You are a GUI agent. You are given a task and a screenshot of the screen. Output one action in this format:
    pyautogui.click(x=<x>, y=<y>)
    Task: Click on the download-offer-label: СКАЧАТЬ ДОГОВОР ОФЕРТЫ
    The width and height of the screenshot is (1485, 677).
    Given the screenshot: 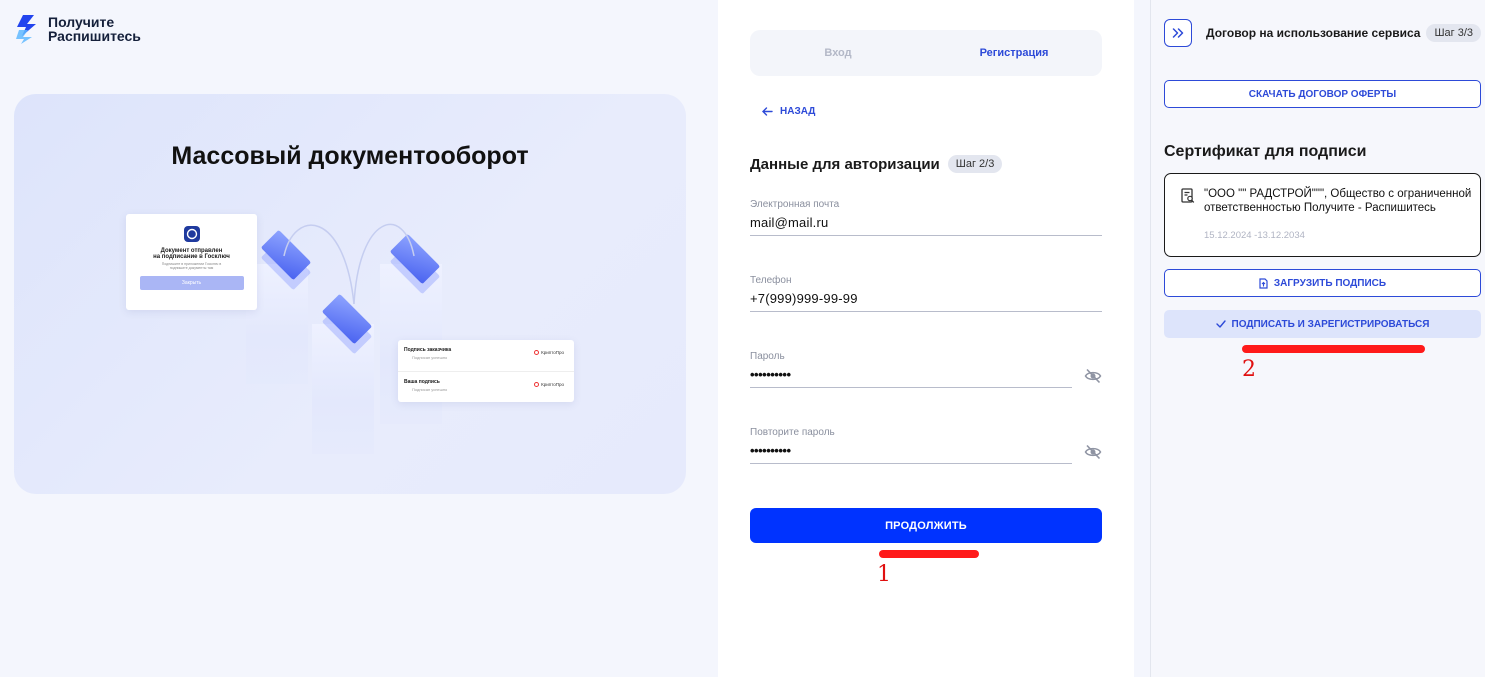 What is the action you would take?
    pyautogui.click(x=1322, y=94)
    